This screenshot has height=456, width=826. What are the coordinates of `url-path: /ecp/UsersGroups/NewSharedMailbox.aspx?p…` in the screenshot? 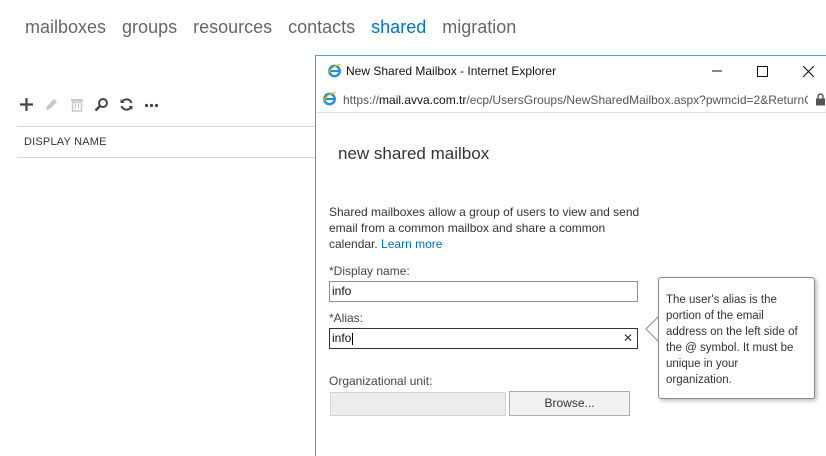 It's located at (637, 100).